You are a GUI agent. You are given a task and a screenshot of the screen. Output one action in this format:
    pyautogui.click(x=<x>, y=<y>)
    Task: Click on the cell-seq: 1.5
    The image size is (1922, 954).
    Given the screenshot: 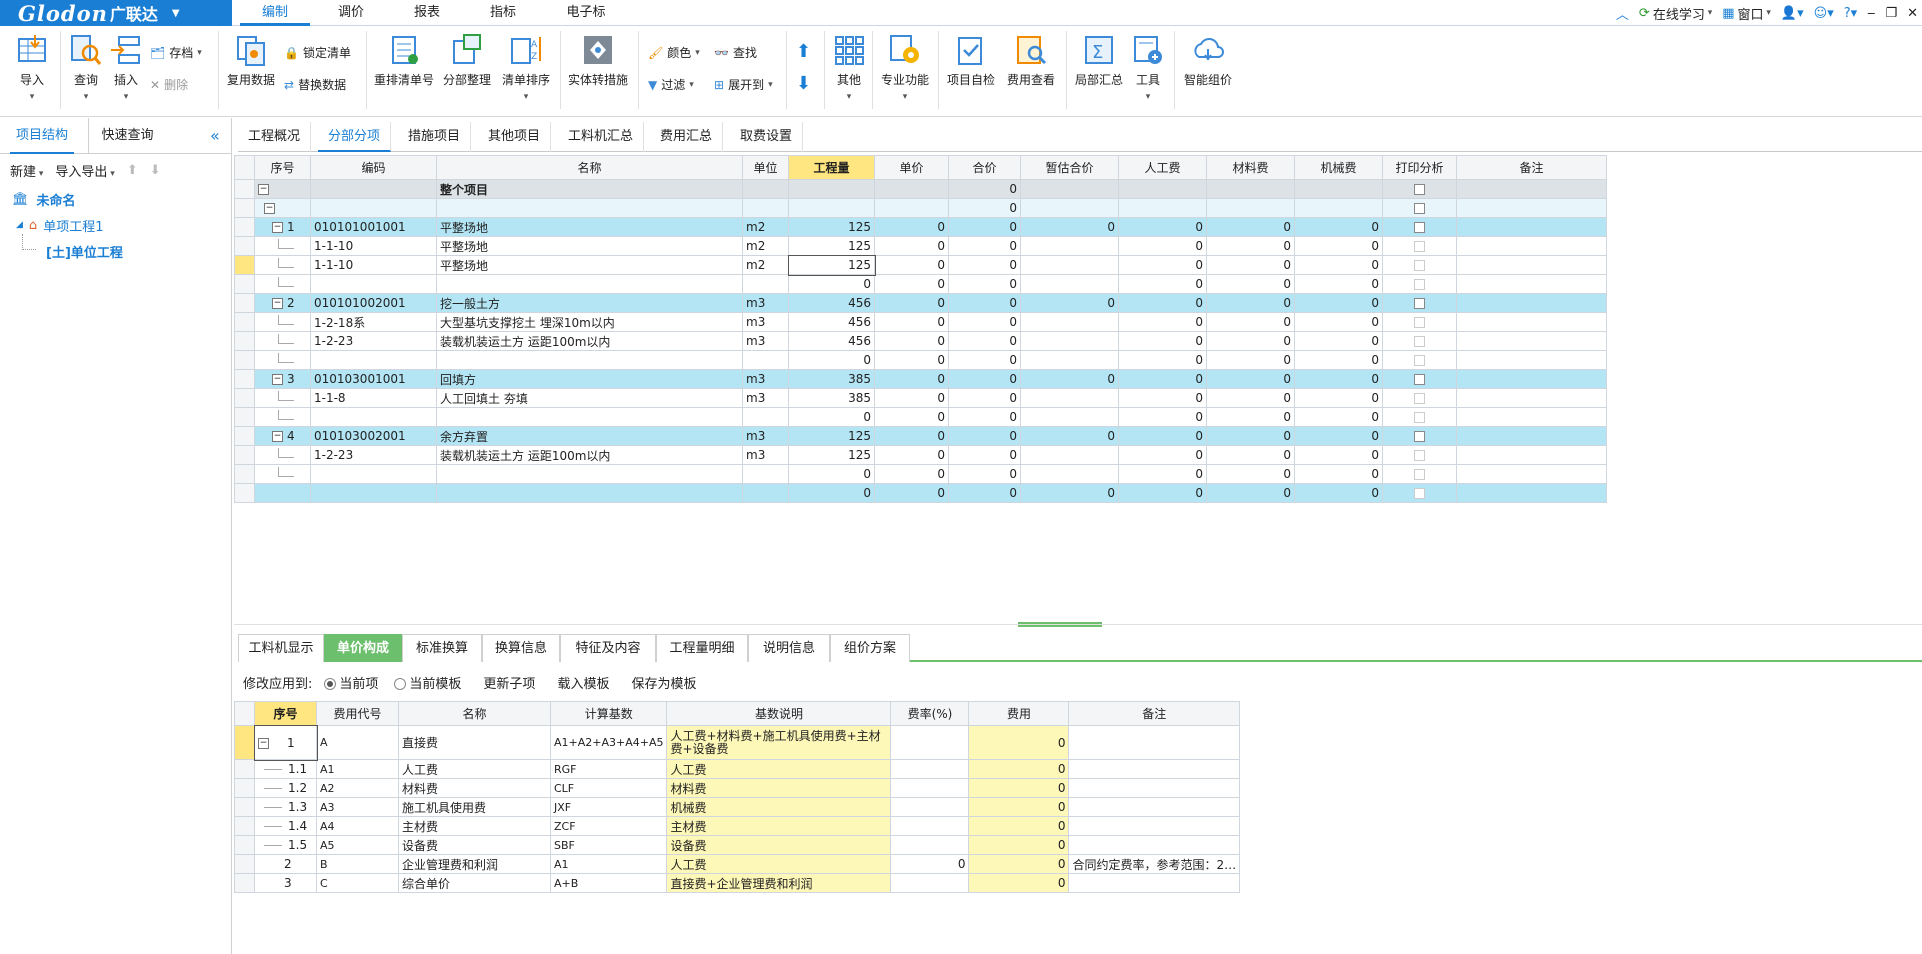 What is the action you would take?
    pyautogui.click(x=285, y=845)
    